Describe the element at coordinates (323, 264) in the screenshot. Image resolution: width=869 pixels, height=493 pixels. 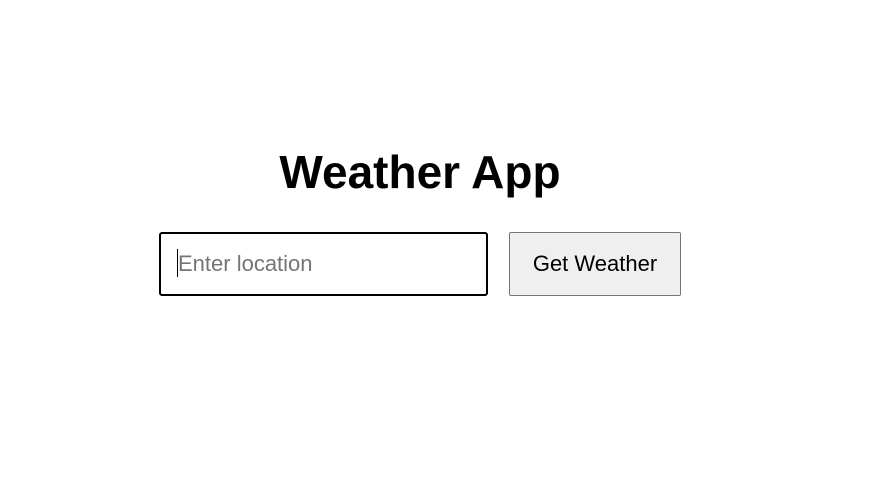
I see `location-input` at that location.